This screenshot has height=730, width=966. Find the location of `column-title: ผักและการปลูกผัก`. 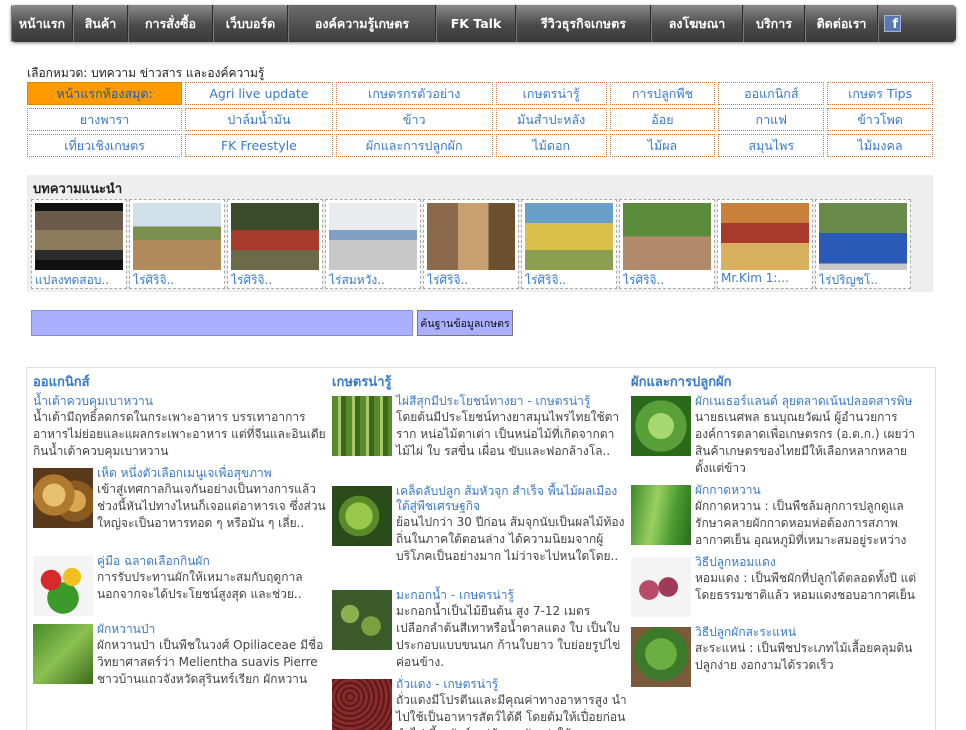

column-title: ผักและการปลูกผัก is located at coordinates (781, 381).